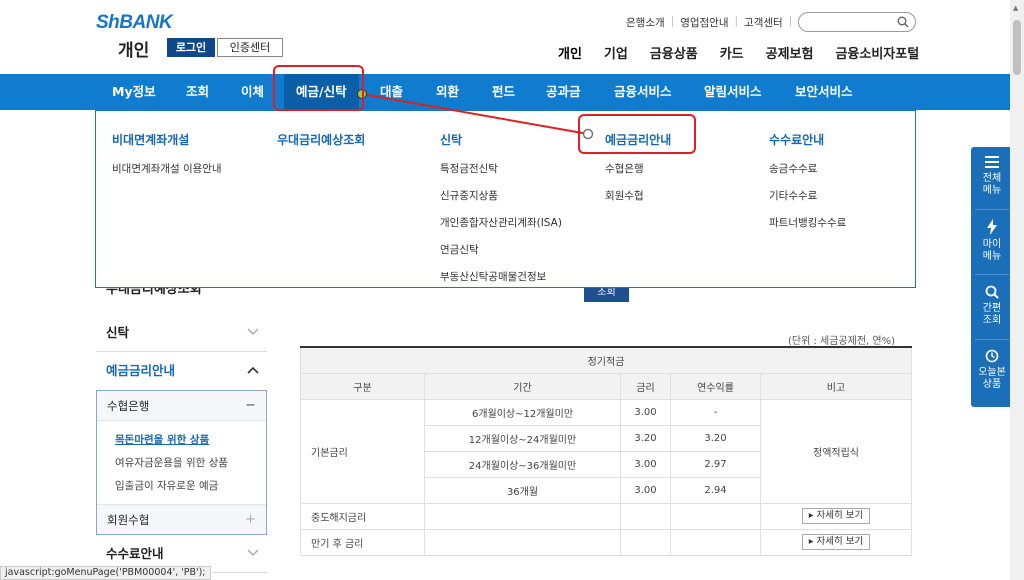  I want to click on quick-menu: 전체 메뉴 마이 메뉴 간편 조회 오늘본 상품, so click(992, 277).